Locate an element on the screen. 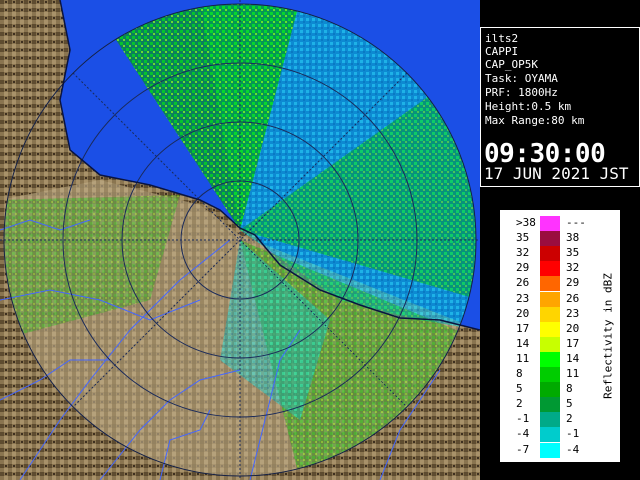  legend-low-label: 35 is located at coordinates (523, 238).